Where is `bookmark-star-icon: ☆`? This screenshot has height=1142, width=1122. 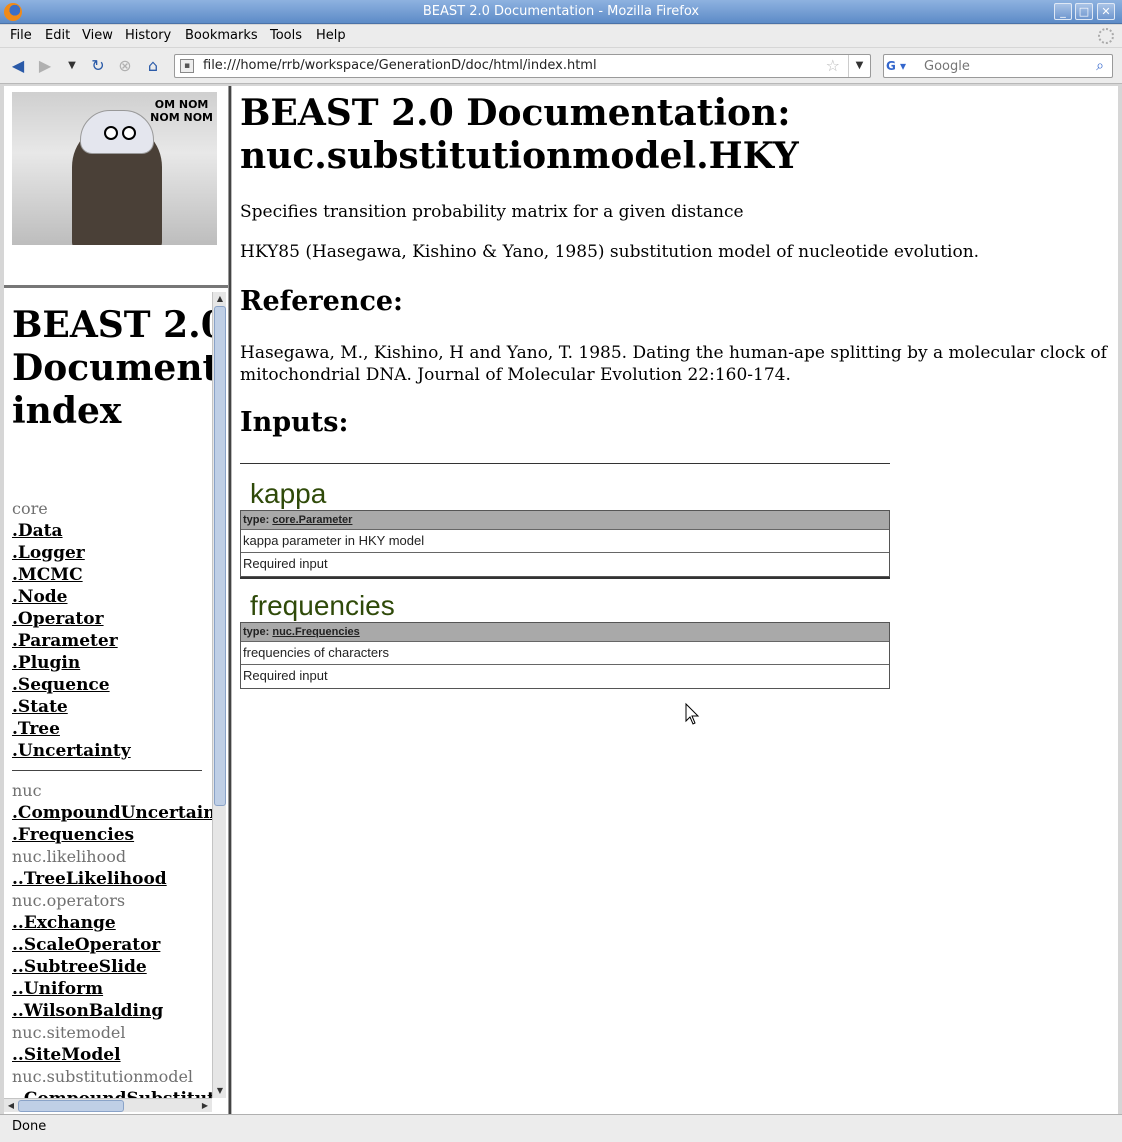 bookmark-star-icon: ☆ is located at coordinates (833, 65).